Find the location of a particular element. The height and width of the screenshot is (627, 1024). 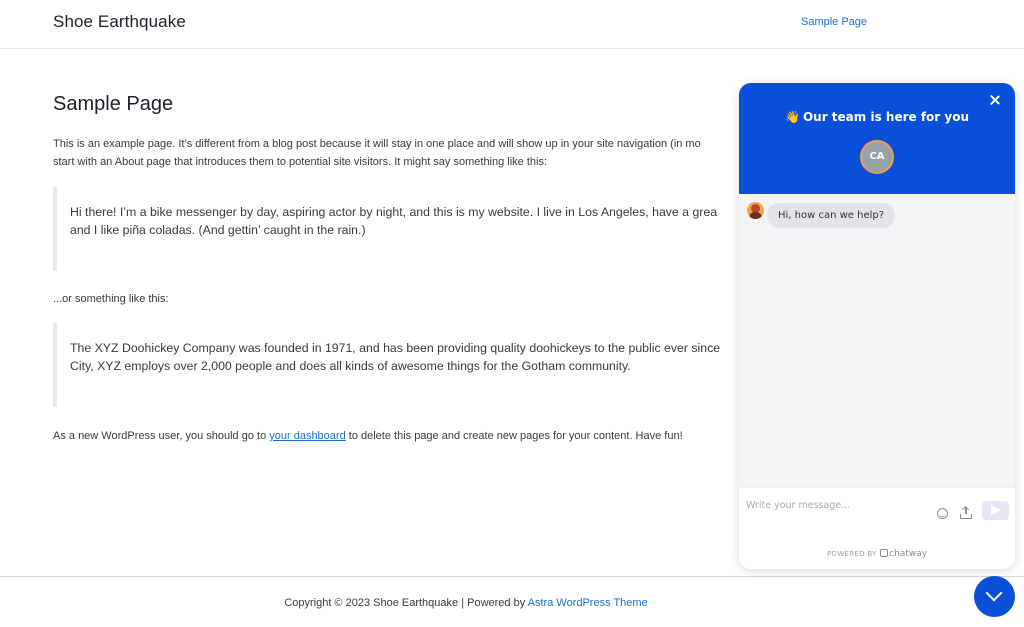

site-title: Shoe Earthquake is located at coordinates (119, 22).